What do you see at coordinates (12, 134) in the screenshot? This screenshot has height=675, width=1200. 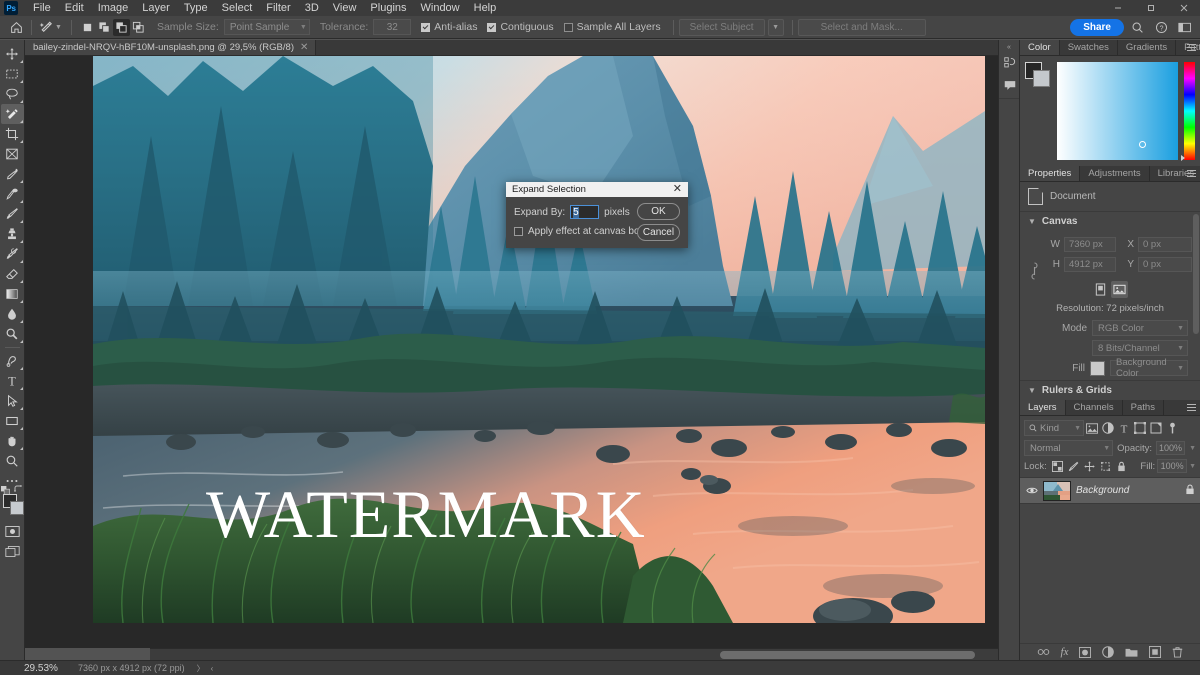 I see `crop-tool` at bounding box center [12, 134].